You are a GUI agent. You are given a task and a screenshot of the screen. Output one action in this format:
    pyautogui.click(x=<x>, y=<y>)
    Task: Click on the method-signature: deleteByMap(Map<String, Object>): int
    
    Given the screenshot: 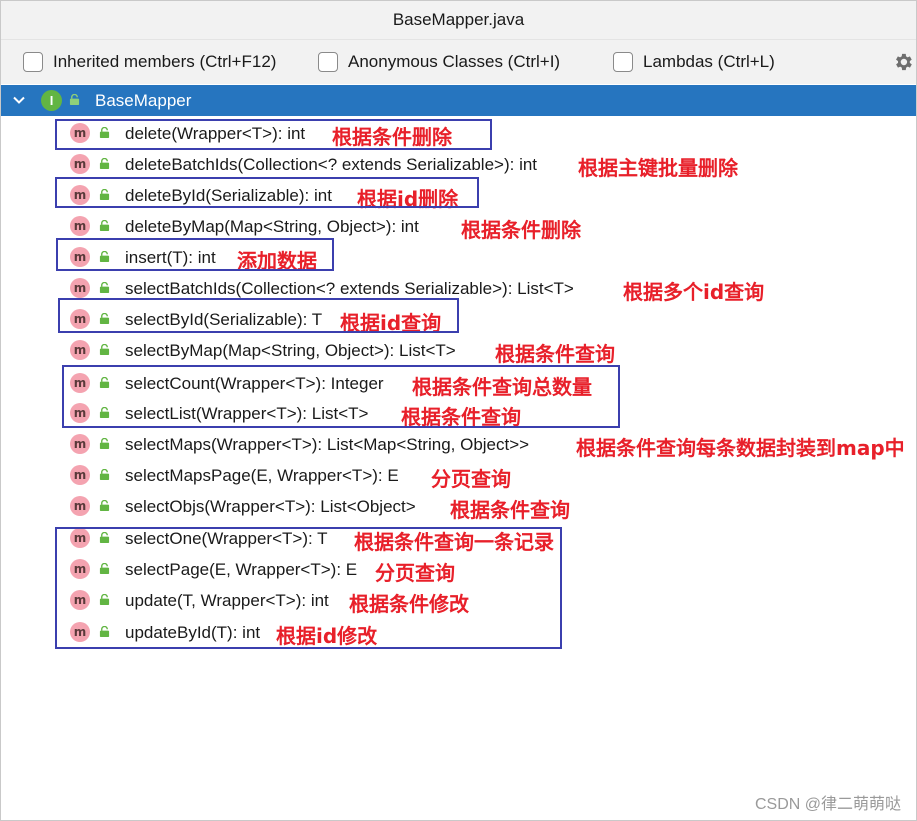 What is the action you would take?
    pyautogui.click(x=272, y=226)
    